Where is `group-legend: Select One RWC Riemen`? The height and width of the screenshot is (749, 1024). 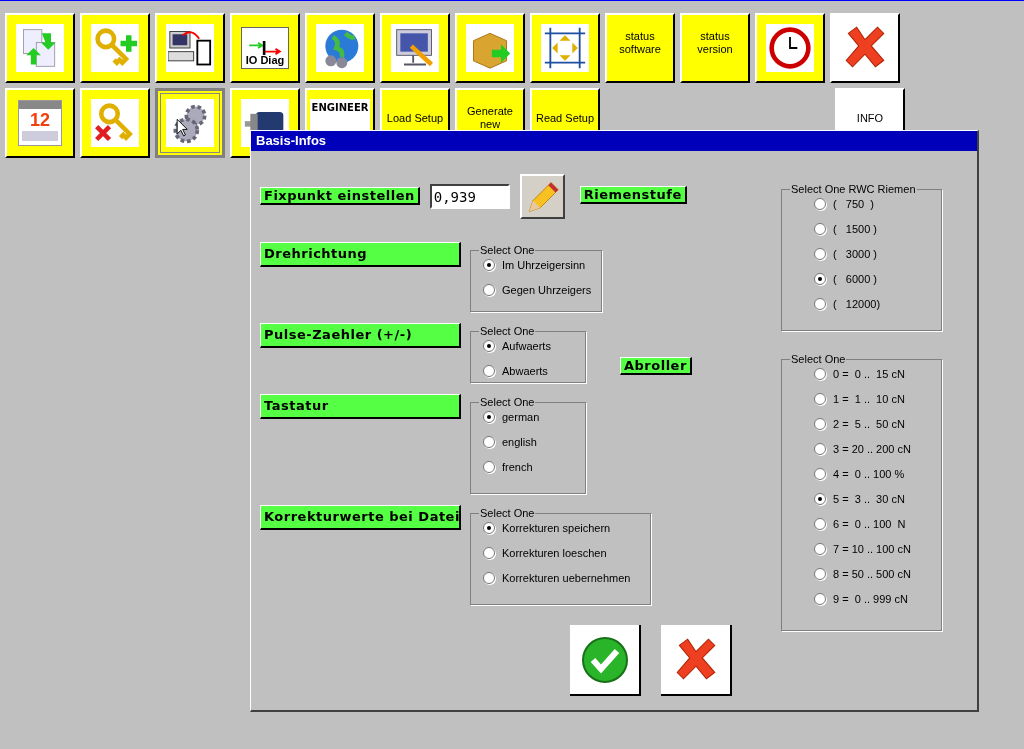 group-legend: Select One RWC Riemen is located at coordinates (853, 189).